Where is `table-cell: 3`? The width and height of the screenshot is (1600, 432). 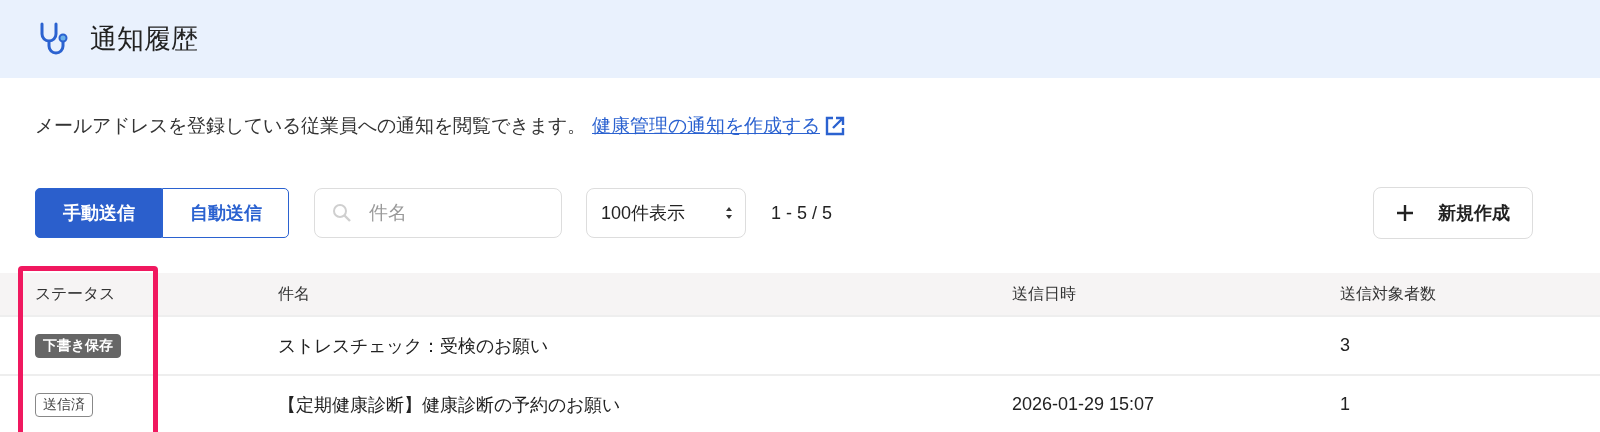 table-cell: 3 is located at coordinates (1345, 345).